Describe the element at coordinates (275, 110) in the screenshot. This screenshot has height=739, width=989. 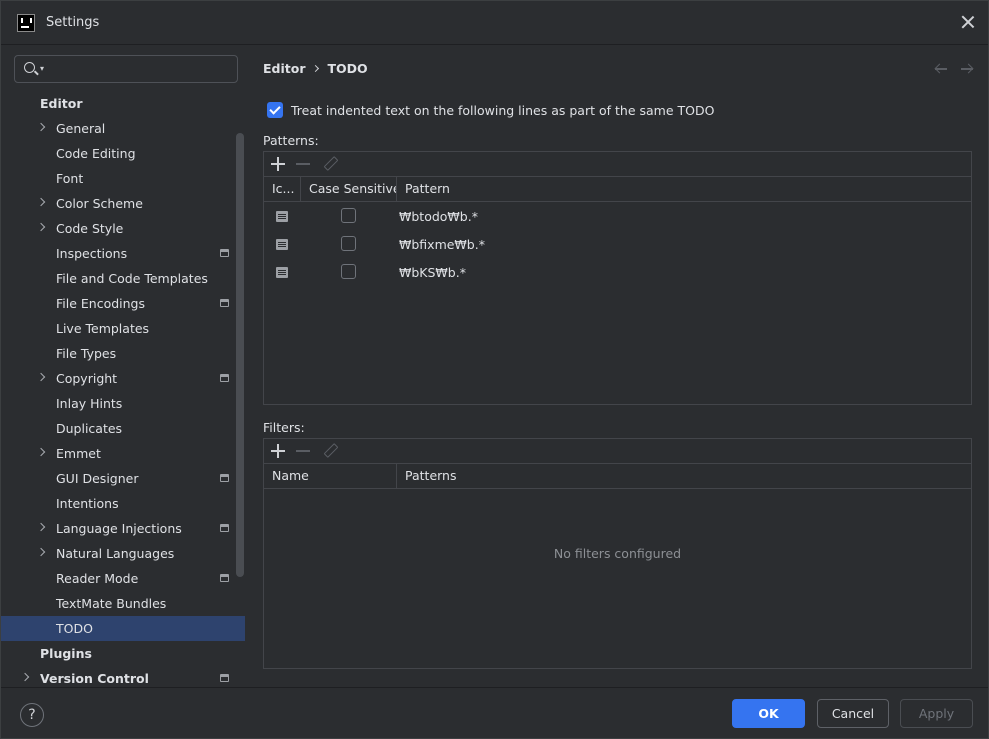
I see `treat-indented-checkbox` at that location.